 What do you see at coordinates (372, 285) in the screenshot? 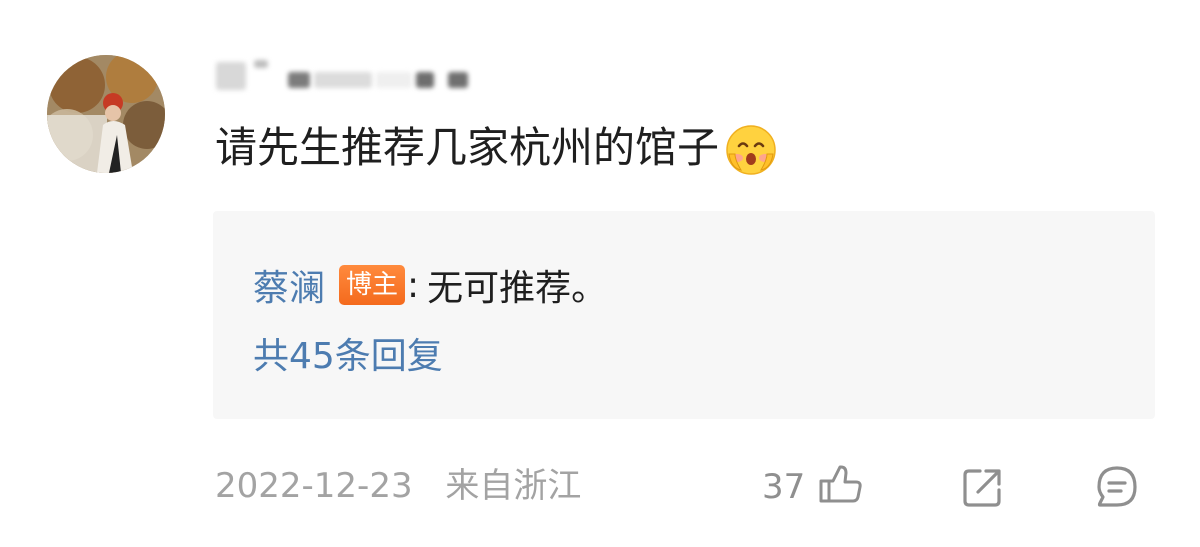
I see `blogger-badge: 博主` at bounding box center [372, 285].